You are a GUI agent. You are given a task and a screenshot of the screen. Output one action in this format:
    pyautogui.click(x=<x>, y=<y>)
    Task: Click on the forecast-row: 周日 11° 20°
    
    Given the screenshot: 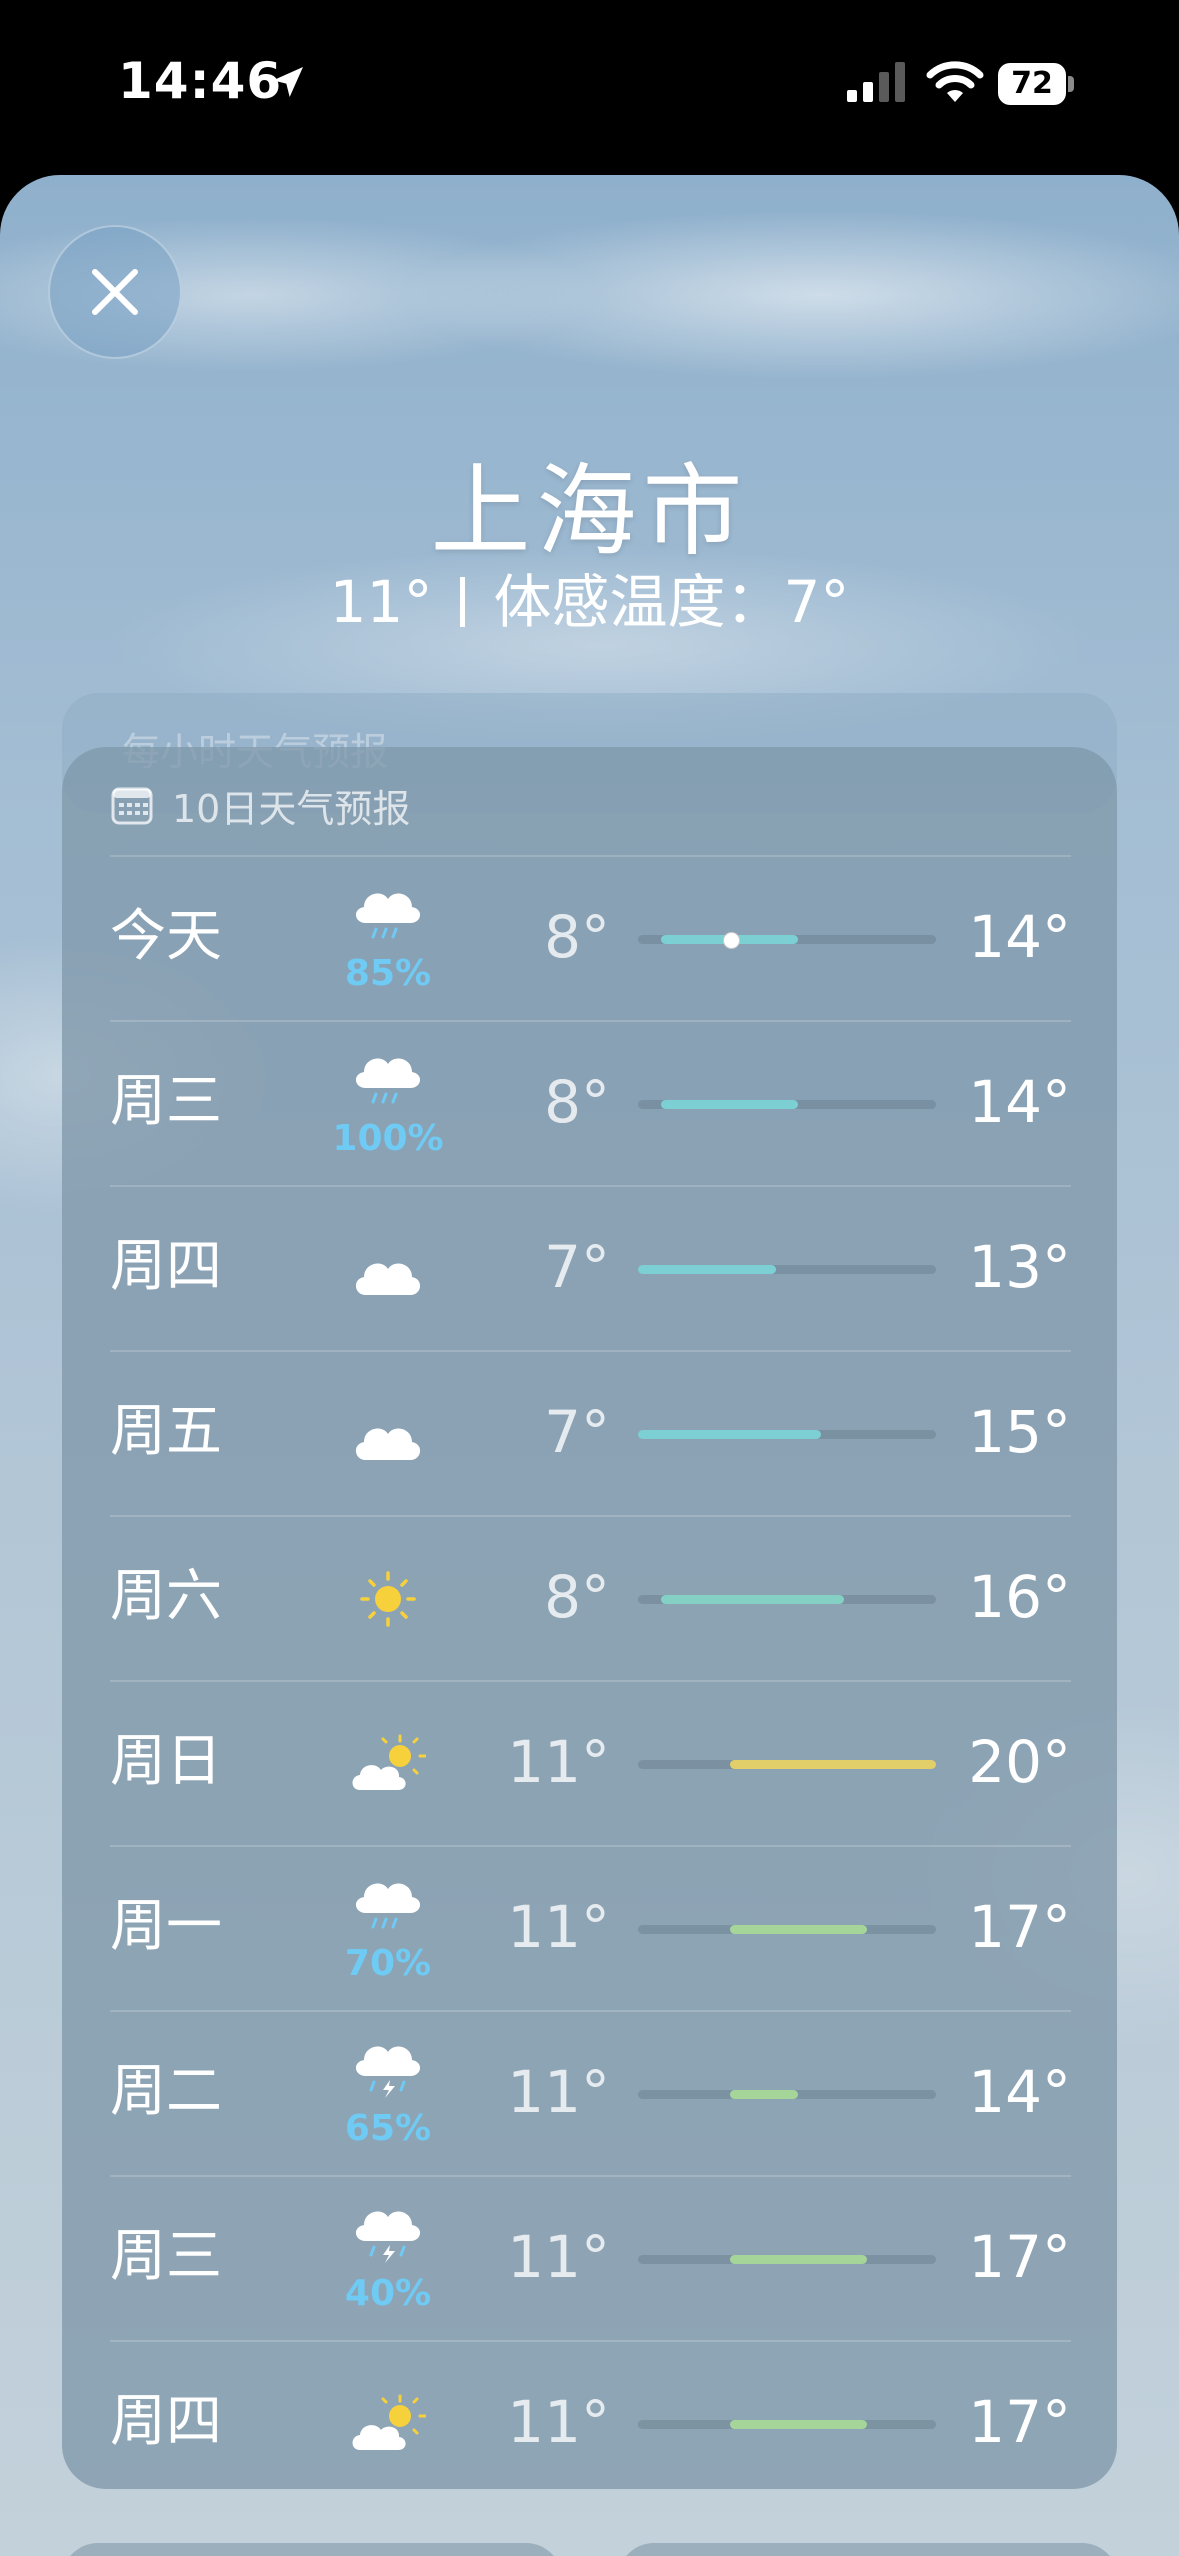 What is the action you would take?
    pyautogui.click(x=590, y=1763)
    